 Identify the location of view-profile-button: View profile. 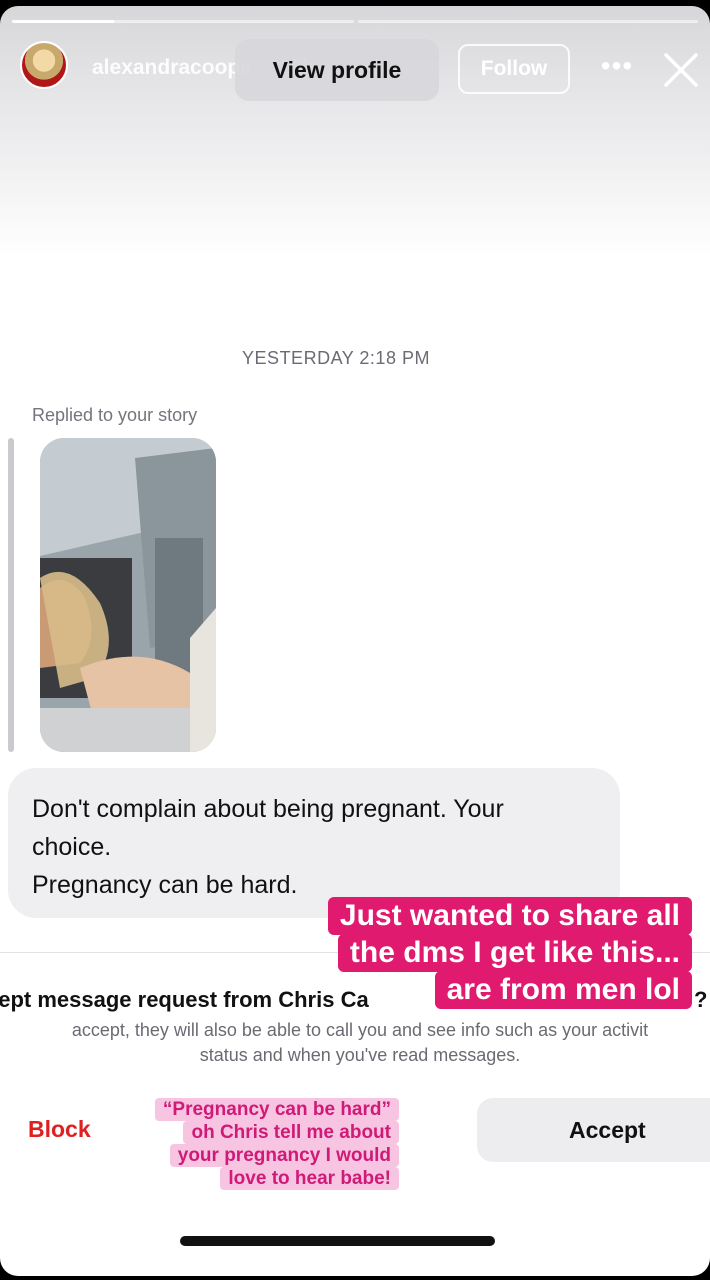
(337, 70).